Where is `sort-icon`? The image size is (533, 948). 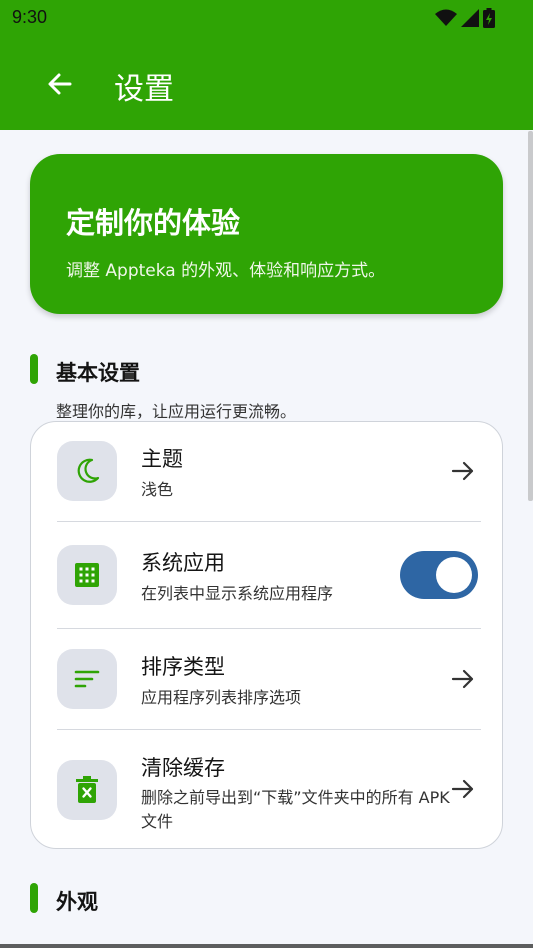 sort-icon is located at coordinates (87, 679).